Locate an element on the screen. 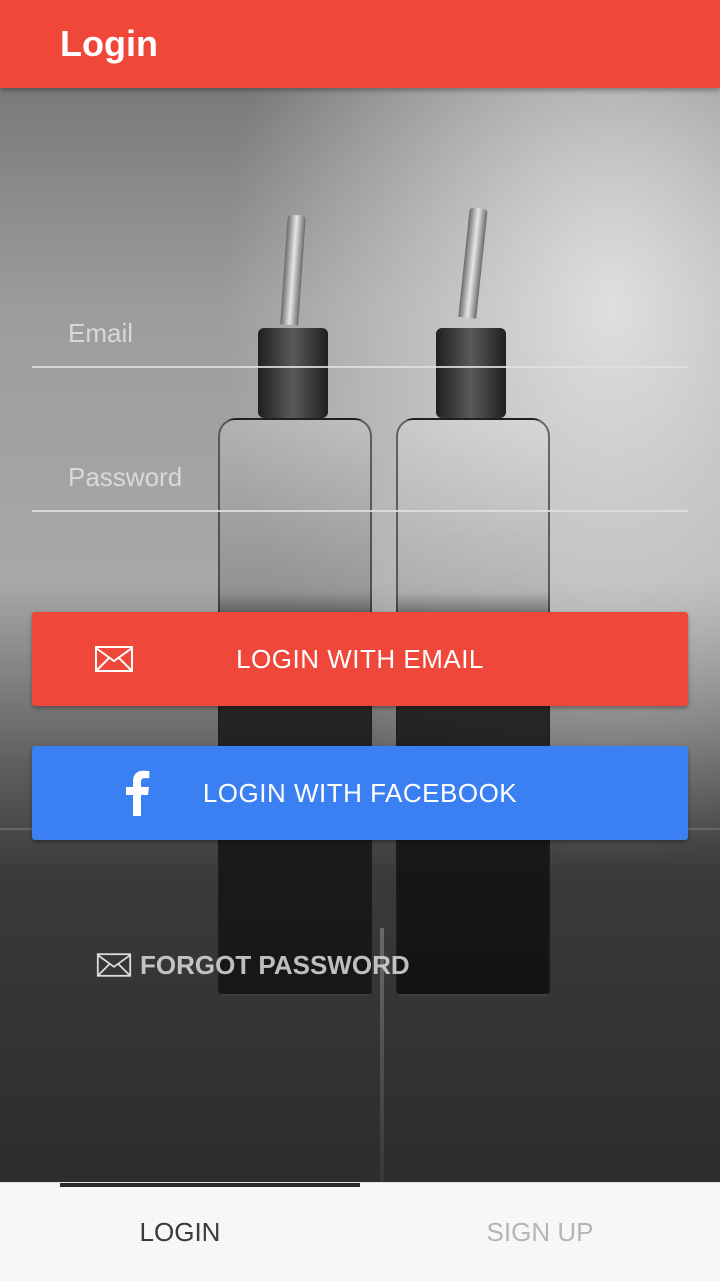  login-with-email-button: LOGIN WITH EMAIL is located at coordinates (360, 659).